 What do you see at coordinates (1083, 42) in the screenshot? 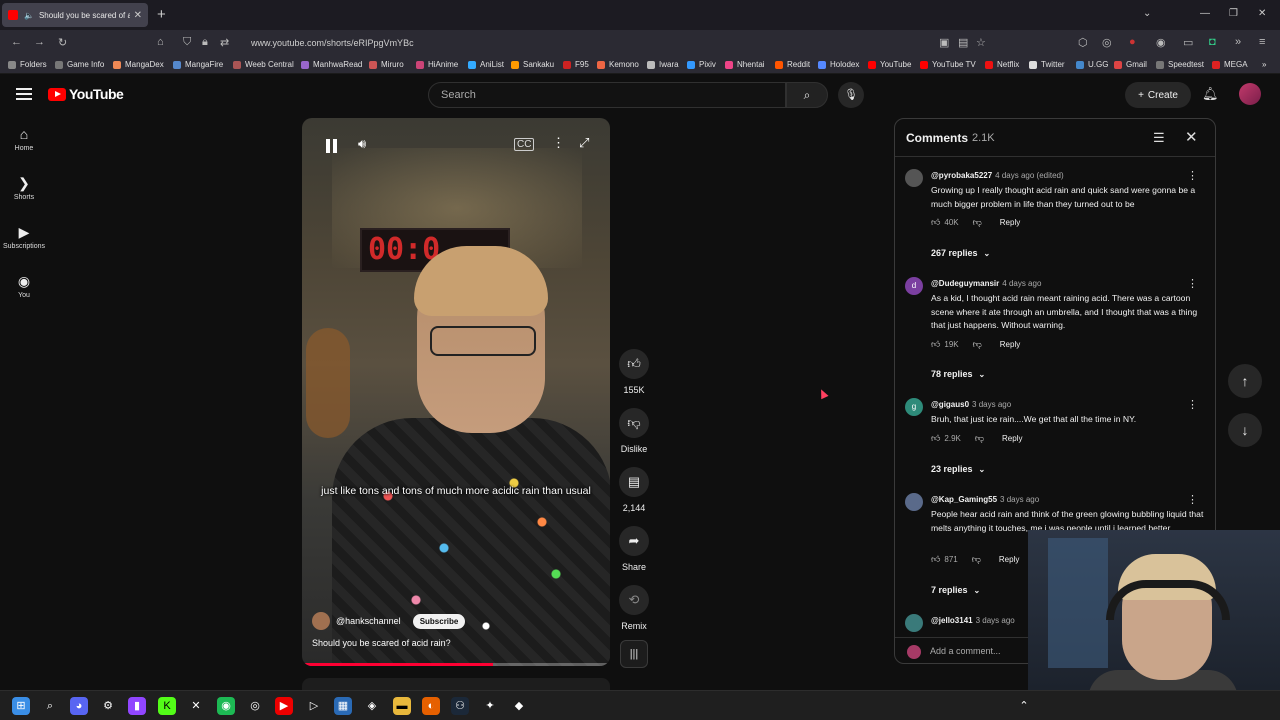
I see `extensions-icon: ⬡` at bounding box center [1083, 42].